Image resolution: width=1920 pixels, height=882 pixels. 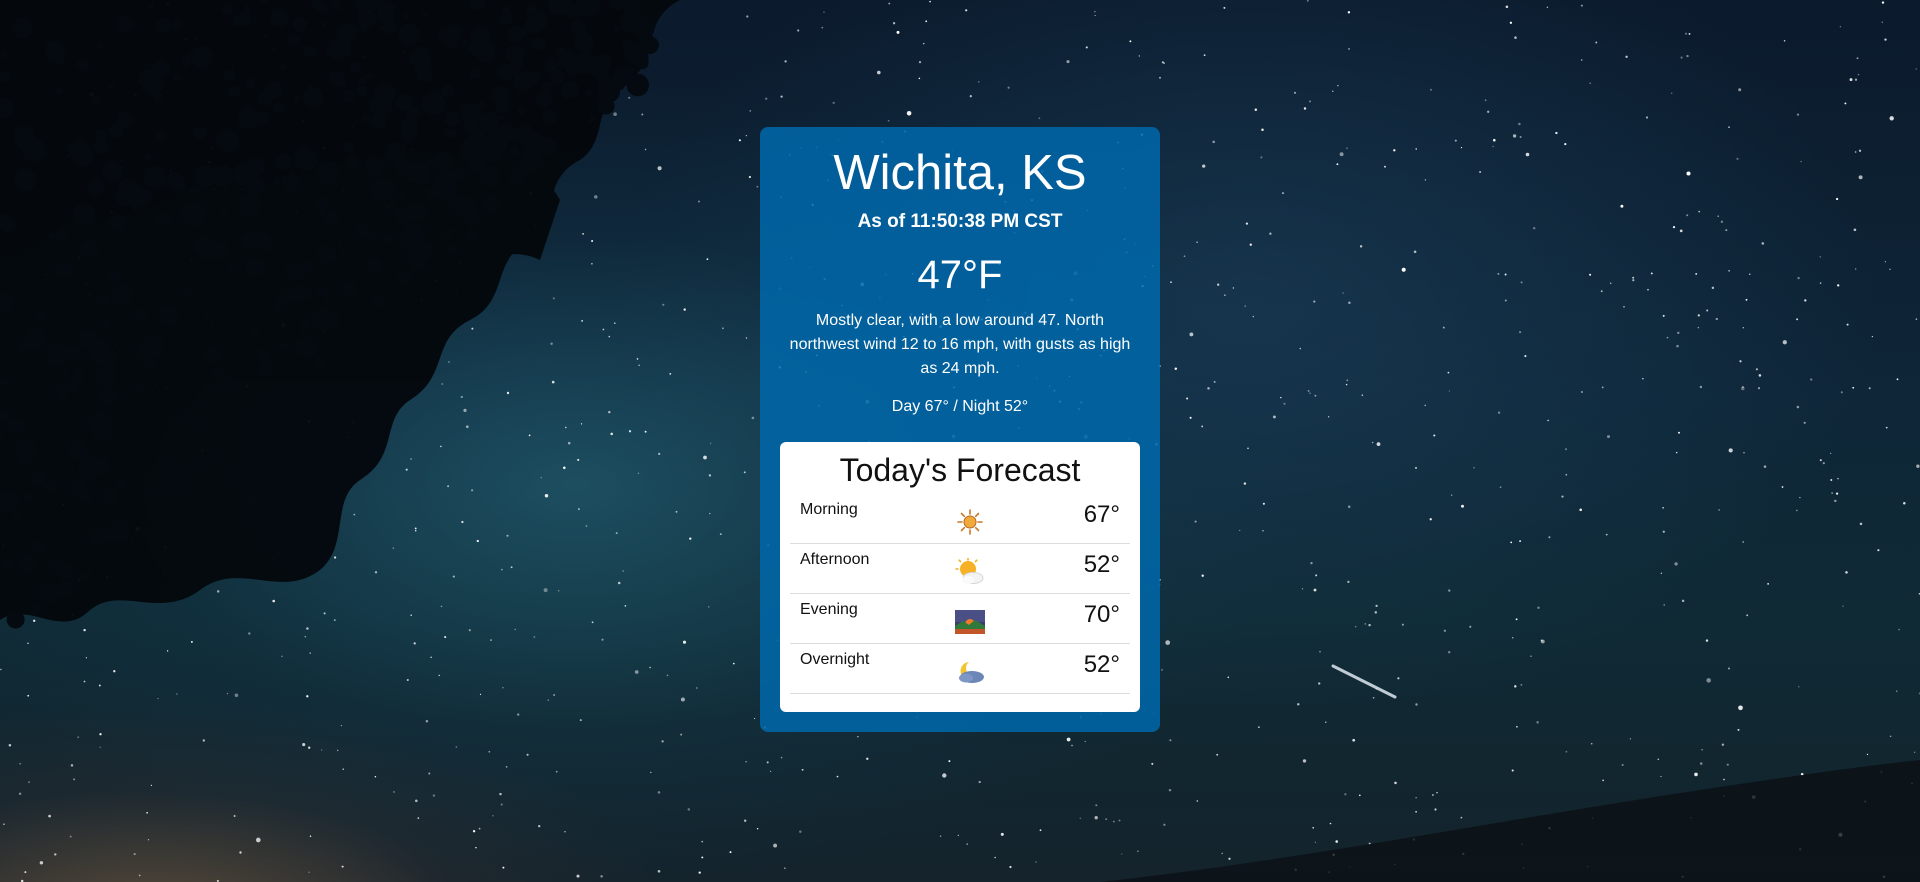 I want to click on day-night-temps: Day 67° / Night 52°, so click(x=960, y=406).